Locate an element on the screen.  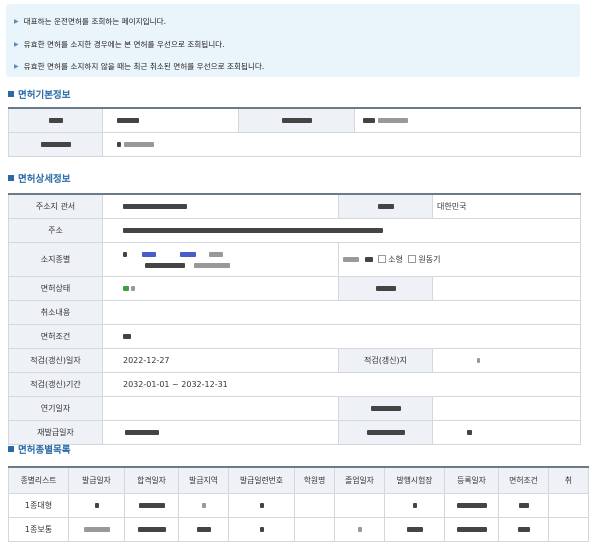
label-status: 면허상태 is located at coordinates (55, 288).